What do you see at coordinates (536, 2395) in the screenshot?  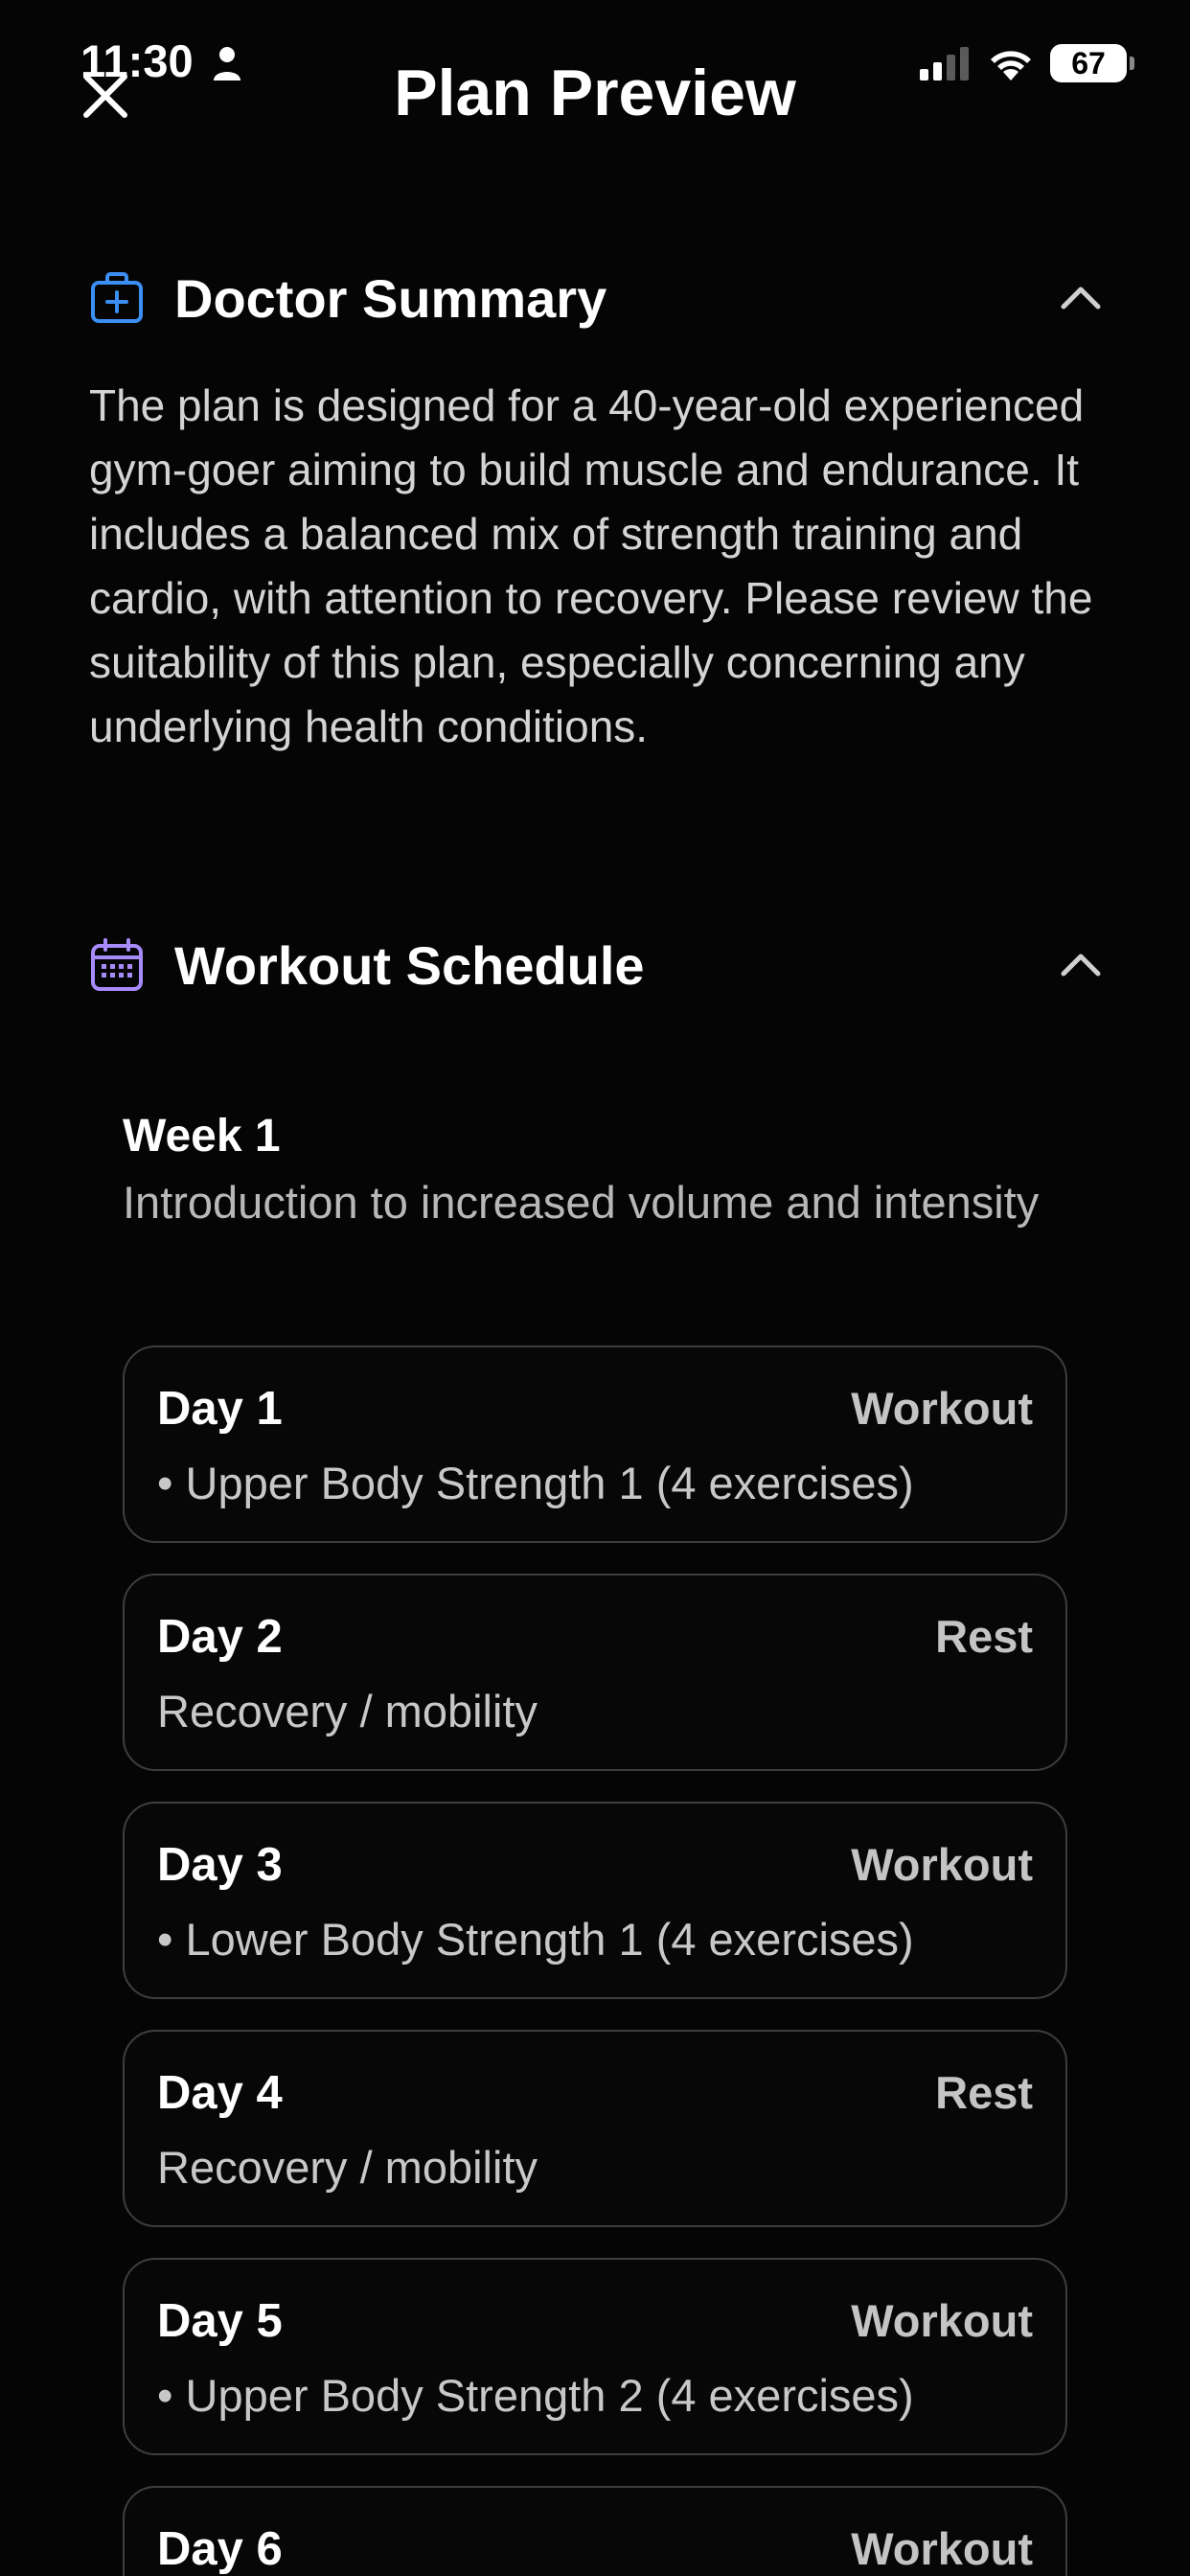 I see `day-detail: • Upper Body Strength 2 (4 exercises)` at bounding box center [536, 2395].